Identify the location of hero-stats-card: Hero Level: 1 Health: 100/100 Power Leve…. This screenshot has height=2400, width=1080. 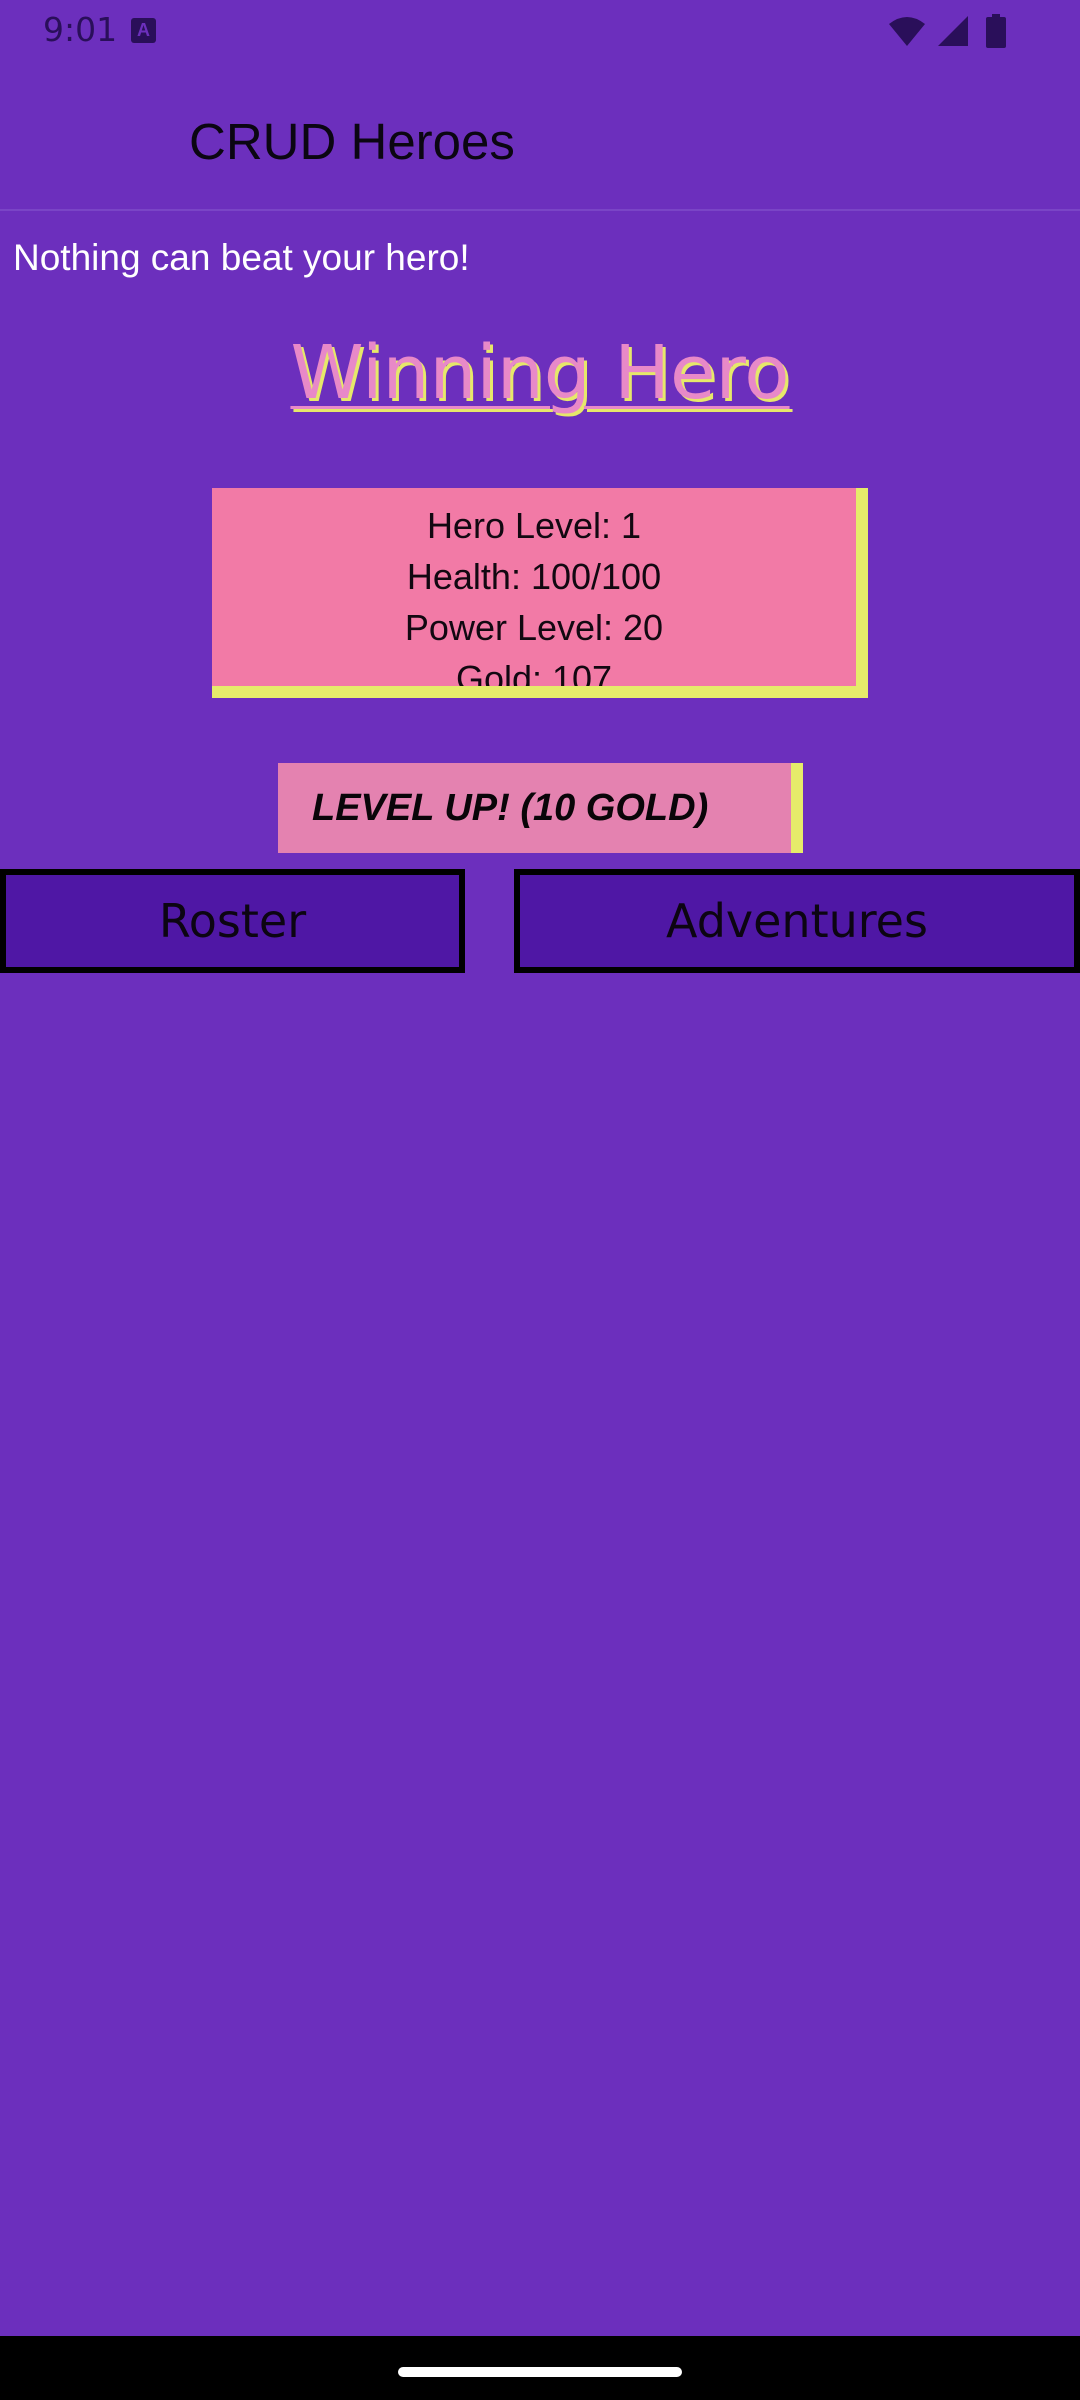
(540, 593).